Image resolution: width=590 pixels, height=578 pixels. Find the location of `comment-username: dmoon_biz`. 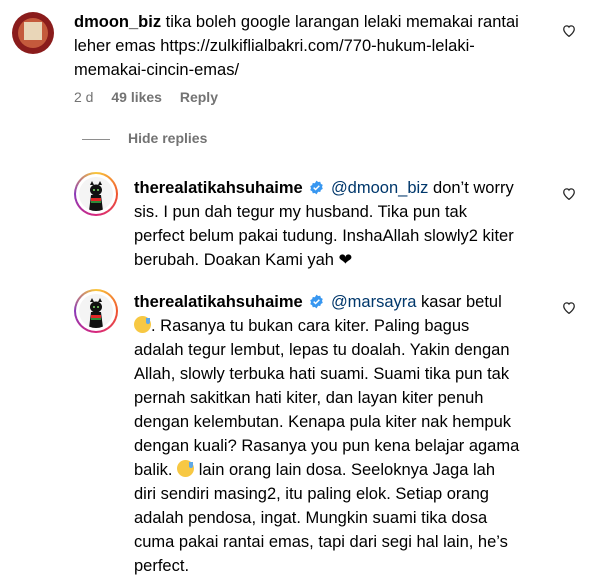

comment-username: dmoon_biz is located at coordinates (117, 22).